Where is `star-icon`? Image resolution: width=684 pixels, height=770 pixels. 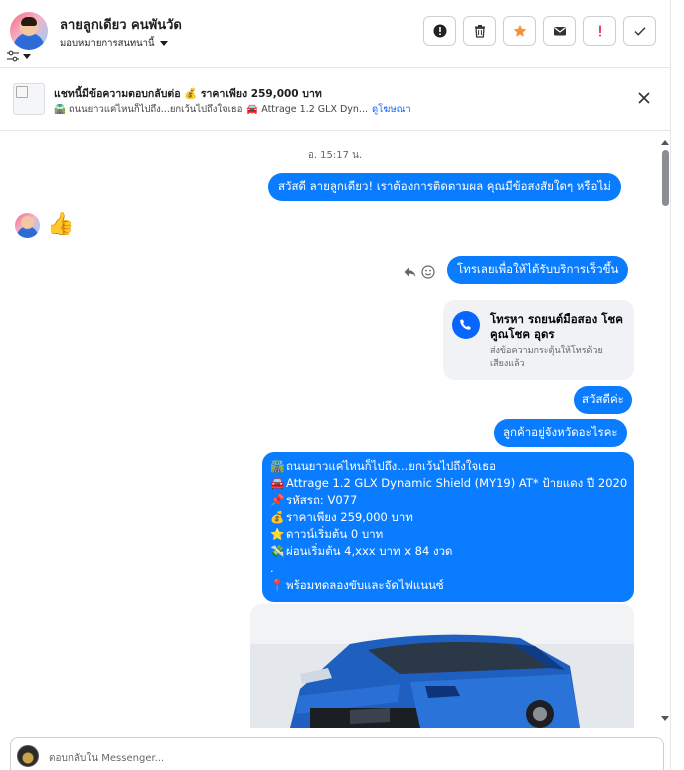
star-icon is located at coordinates (519, 30).